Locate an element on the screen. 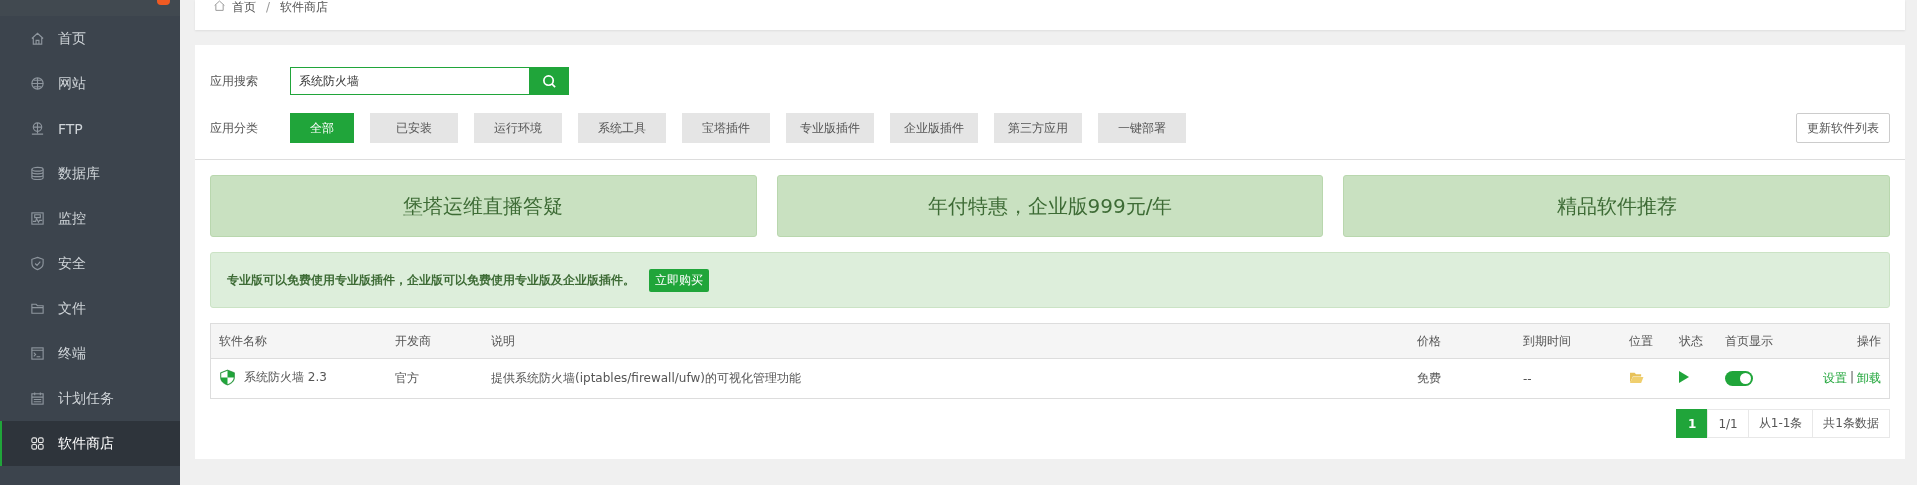  category-tab: 一键部署 is located at coordinates (1142, 128).